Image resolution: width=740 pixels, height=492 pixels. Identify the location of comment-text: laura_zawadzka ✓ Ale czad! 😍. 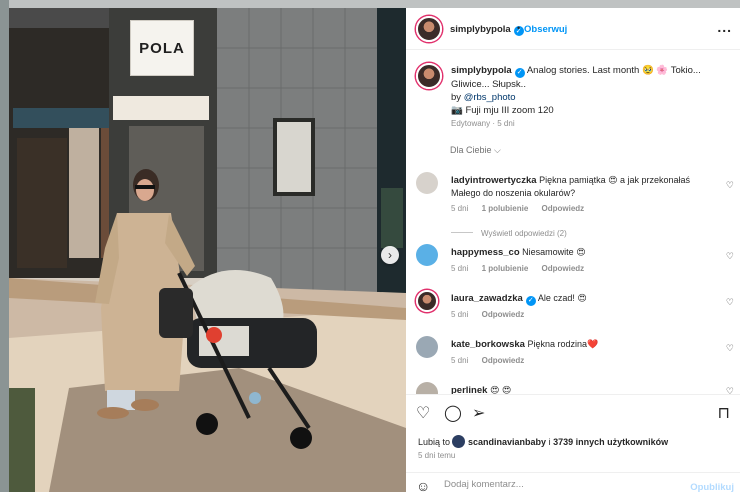
(586, 299).